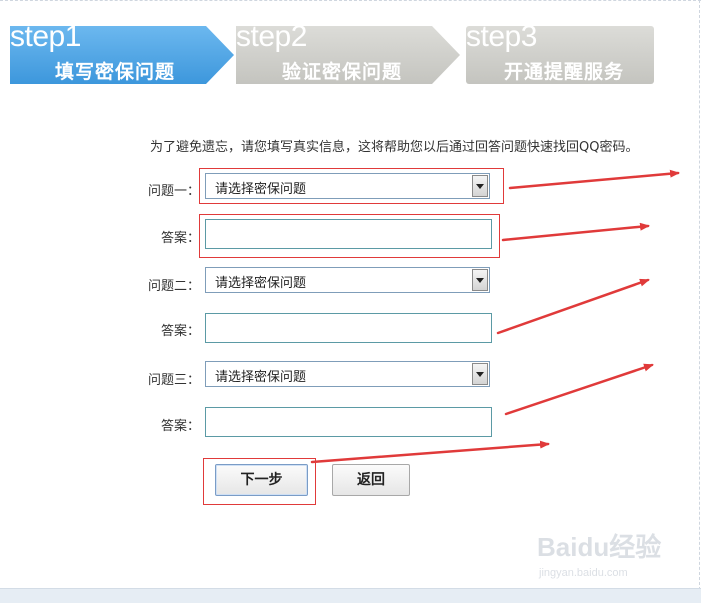 This screenshot has height=603, width=701. I want to click on baidu-jingyan-watermark: Baidu经验 jingyan.baidu.com, so click(603, 553).